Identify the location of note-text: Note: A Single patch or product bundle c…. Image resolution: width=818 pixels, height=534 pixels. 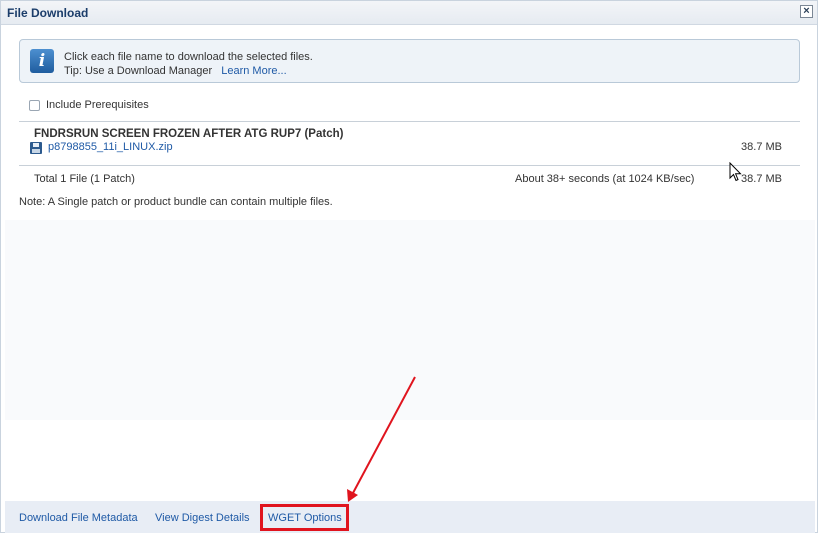
(176, 202).